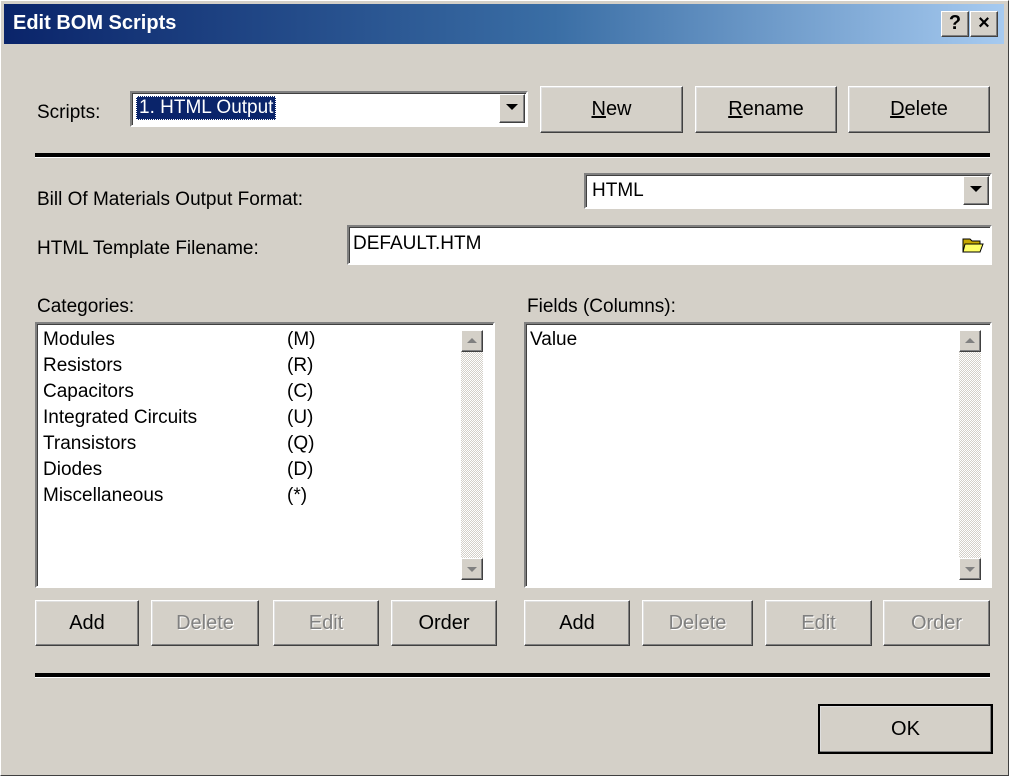  I want to click on fields-items: Value, so click(741, 340).